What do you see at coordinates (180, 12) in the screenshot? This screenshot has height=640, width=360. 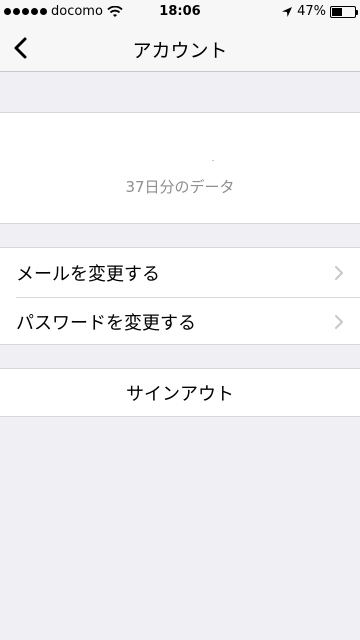 I see `status-bar: docomo 18:06 47%` at bounding box center [180, 12].